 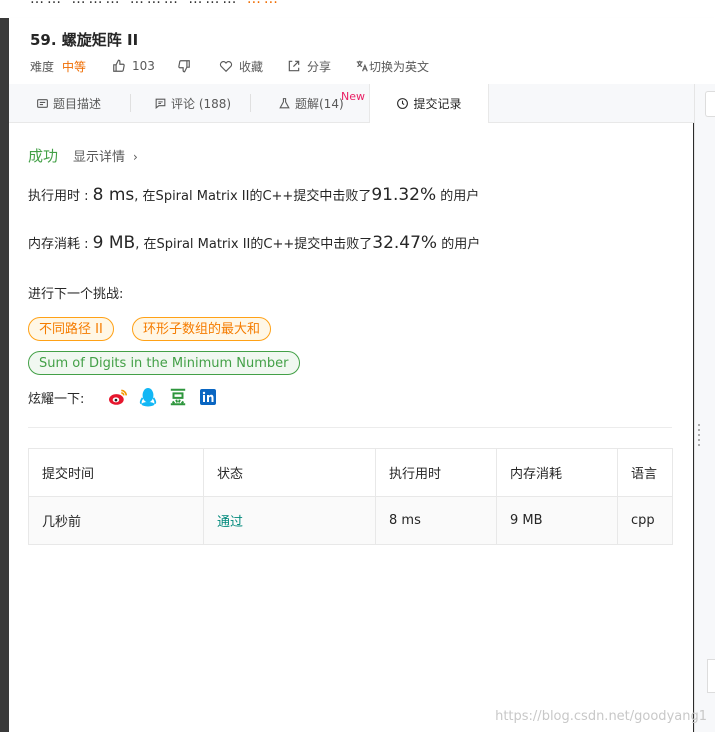 I want to click on next-challenge-label: 进行下一个挑战:, so click(x=76, y=294).